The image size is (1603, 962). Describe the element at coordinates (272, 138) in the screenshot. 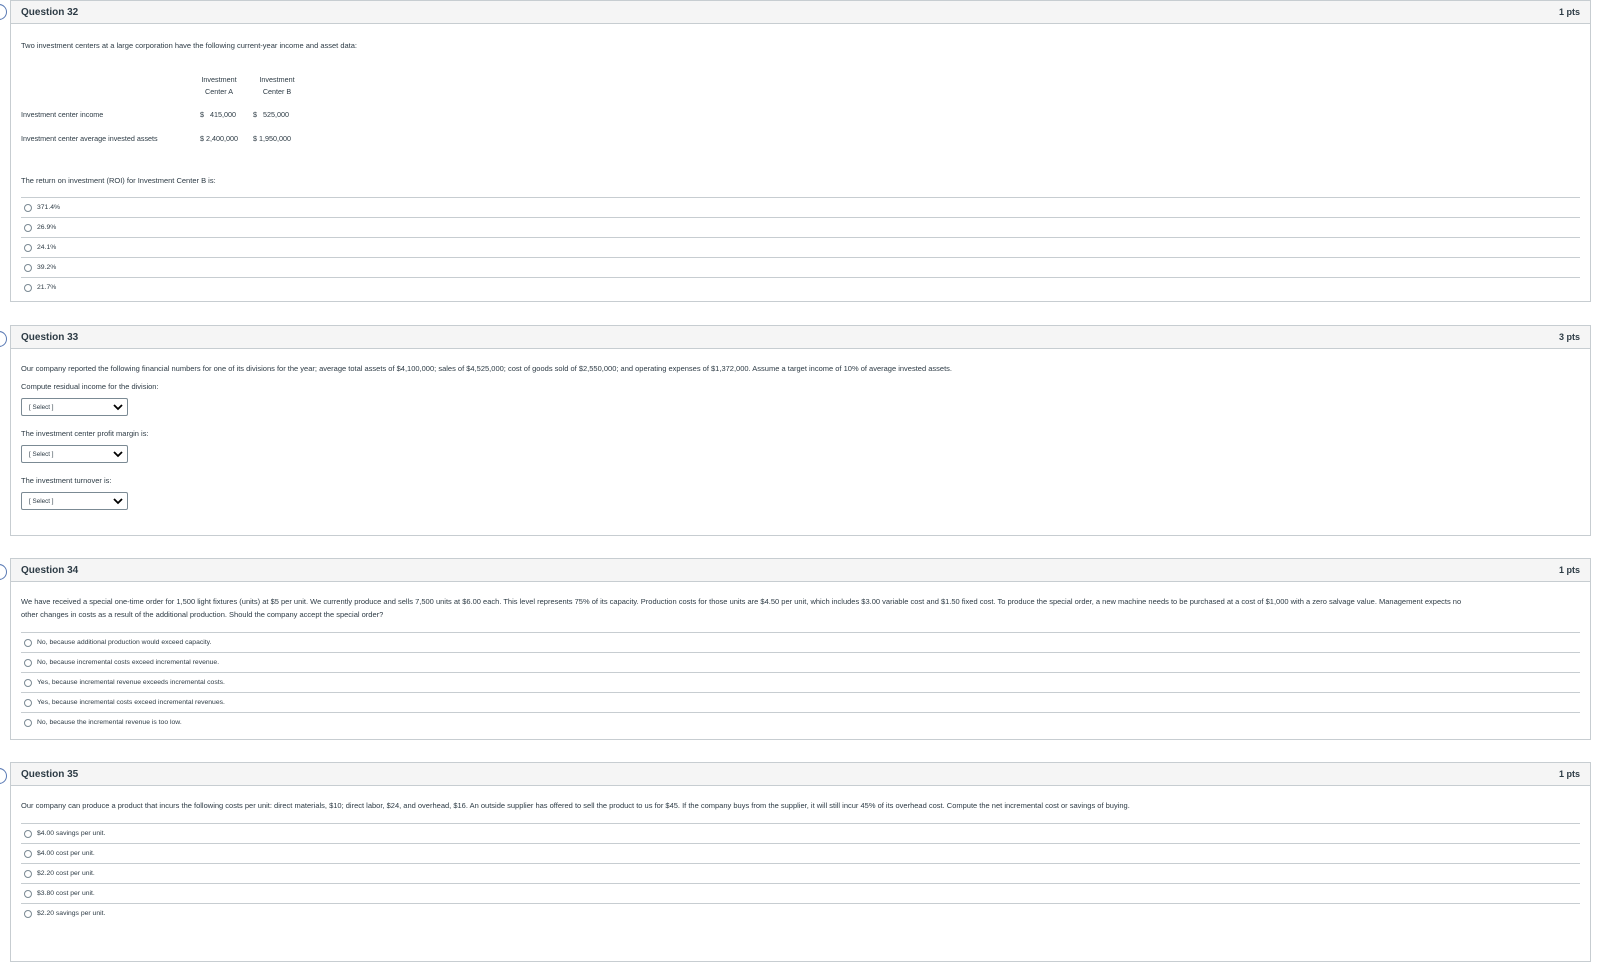

I see `table-cell-value: $ 1,950,000` at that location.